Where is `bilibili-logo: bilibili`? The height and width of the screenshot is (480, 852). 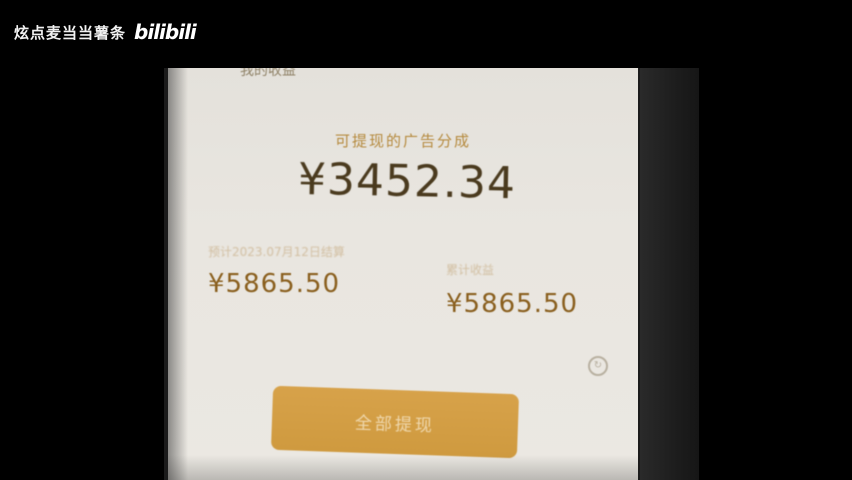 bilibili-logo: bilibili is located at coordinates (165, 32).